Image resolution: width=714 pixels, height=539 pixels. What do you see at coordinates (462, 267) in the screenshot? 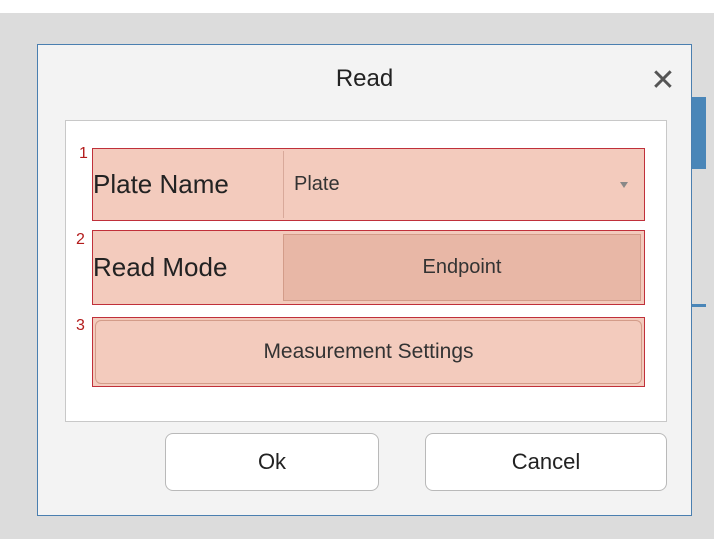
I see `read-mode-button: Endpoint` at bounding box center [462, 267].